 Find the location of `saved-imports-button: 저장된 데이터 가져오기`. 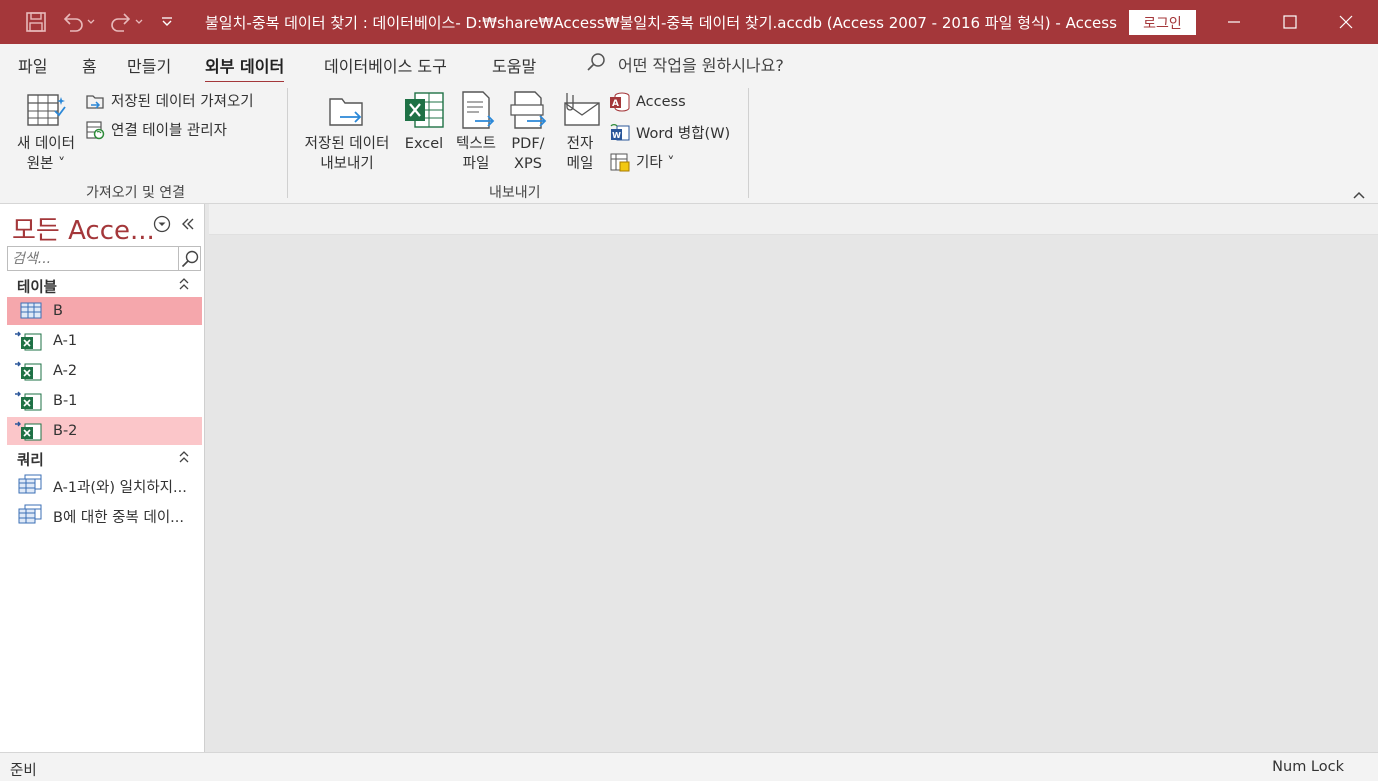

saved-imports-button: 저장된 데이터 가져오기 is located at coordinates (169, 100).